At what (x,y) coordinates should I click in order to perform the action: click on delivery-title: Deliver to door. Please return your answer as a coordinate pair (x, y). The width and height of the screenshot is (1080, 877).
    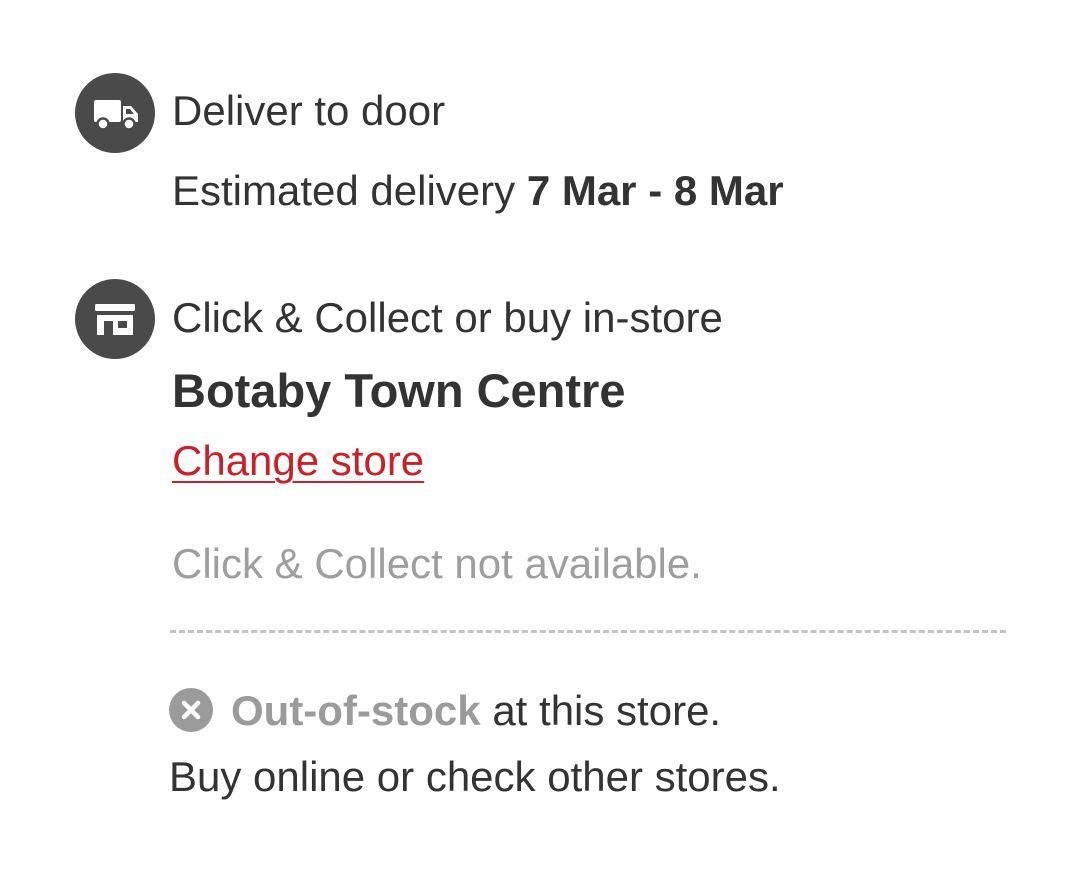
    Looking at the image, I should click on (309, 110).